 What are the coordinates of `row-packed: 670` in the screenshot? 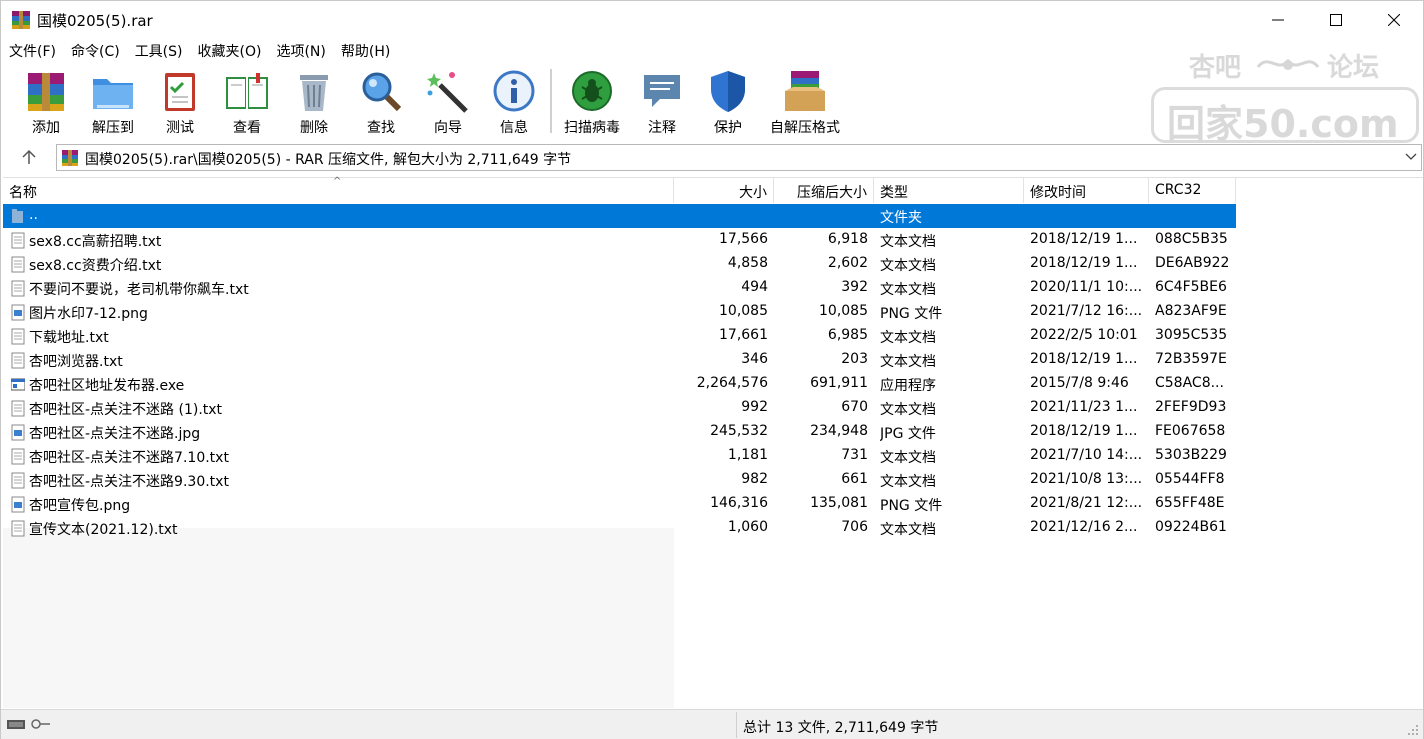 It's located at (854, 407).